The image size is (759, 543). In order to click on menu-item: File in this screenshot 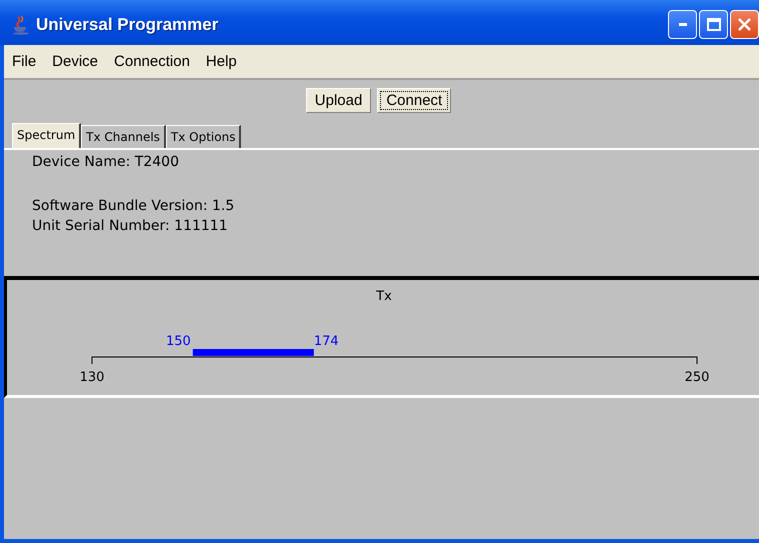, I will do `click(24, 61)`.